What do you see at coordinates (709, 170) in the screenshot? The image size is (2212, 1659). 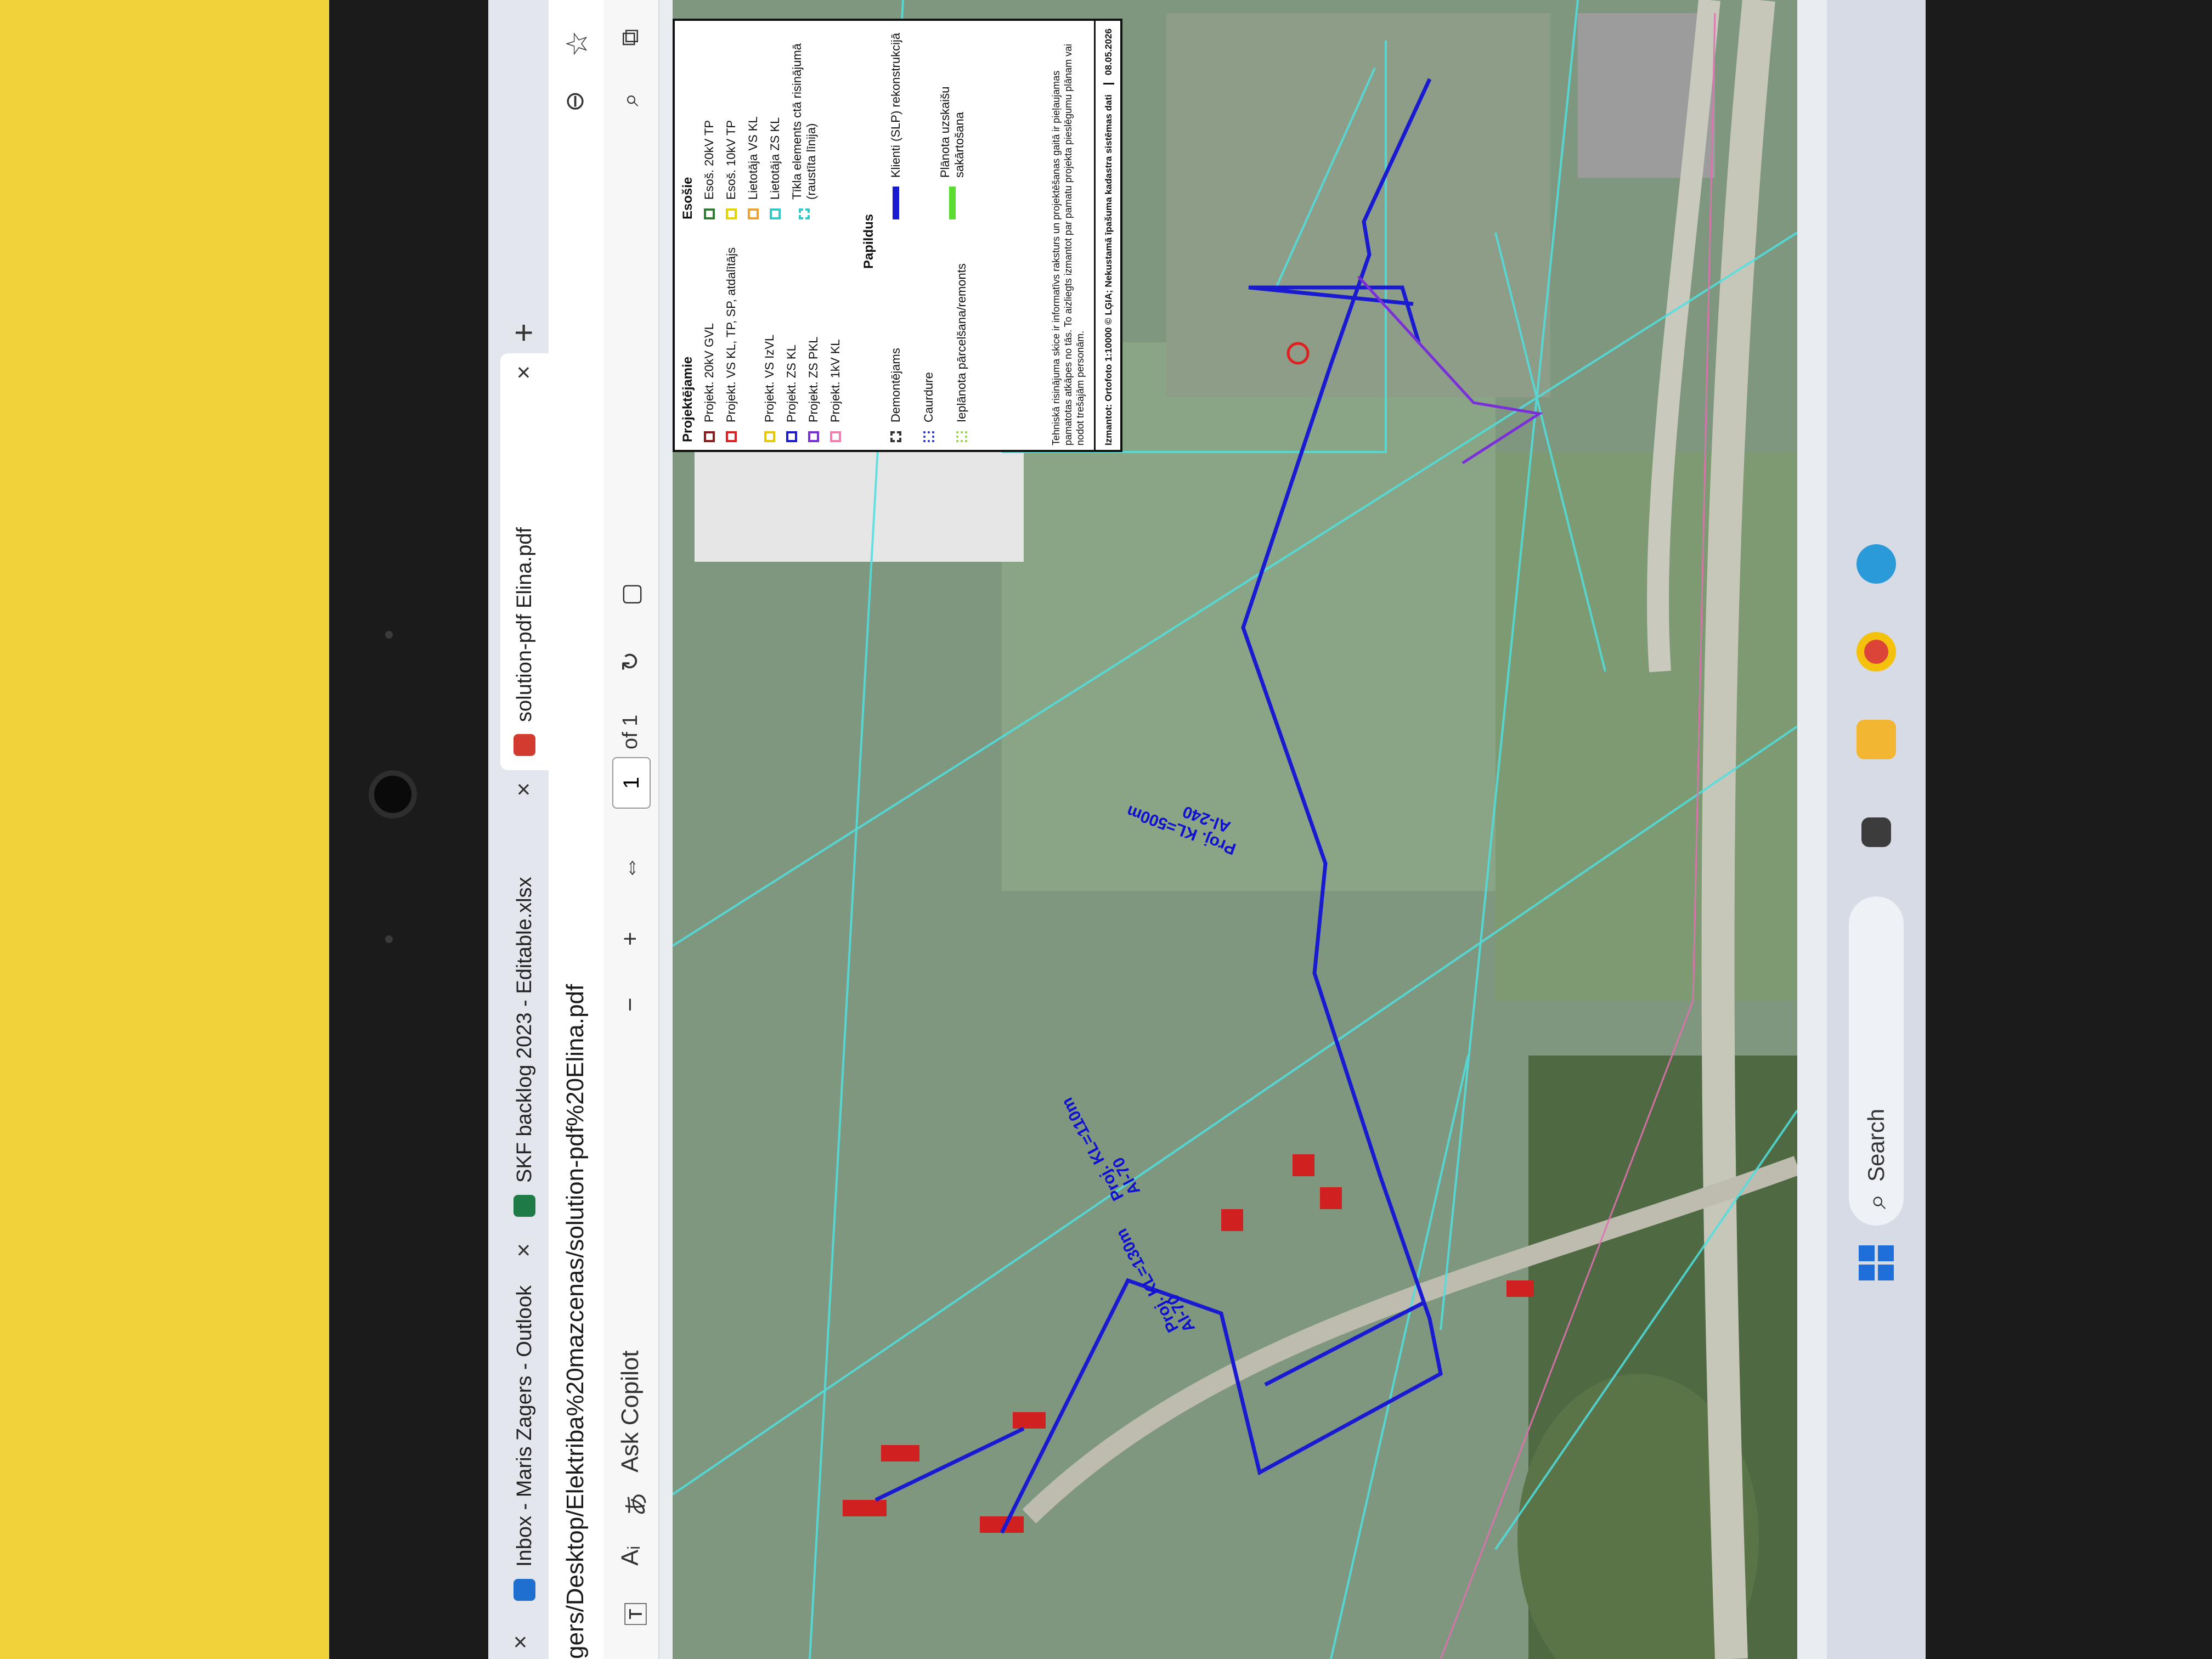 I see `legend-item: Esoš. 20kV TP` at bounding box center [709, 170].